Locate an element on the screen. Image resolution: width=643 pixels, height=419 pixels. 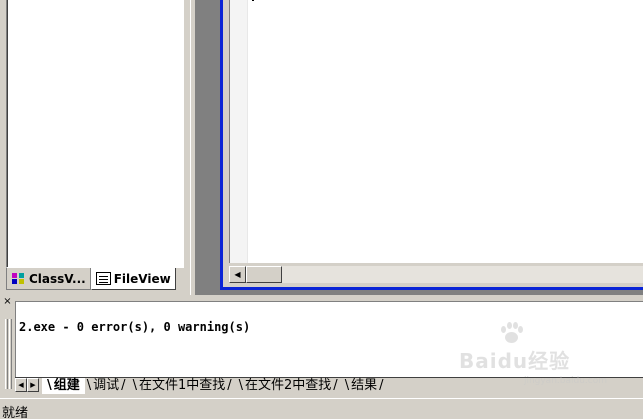
arrow-right-icon: ▶ is located at coordinates (33, 385).